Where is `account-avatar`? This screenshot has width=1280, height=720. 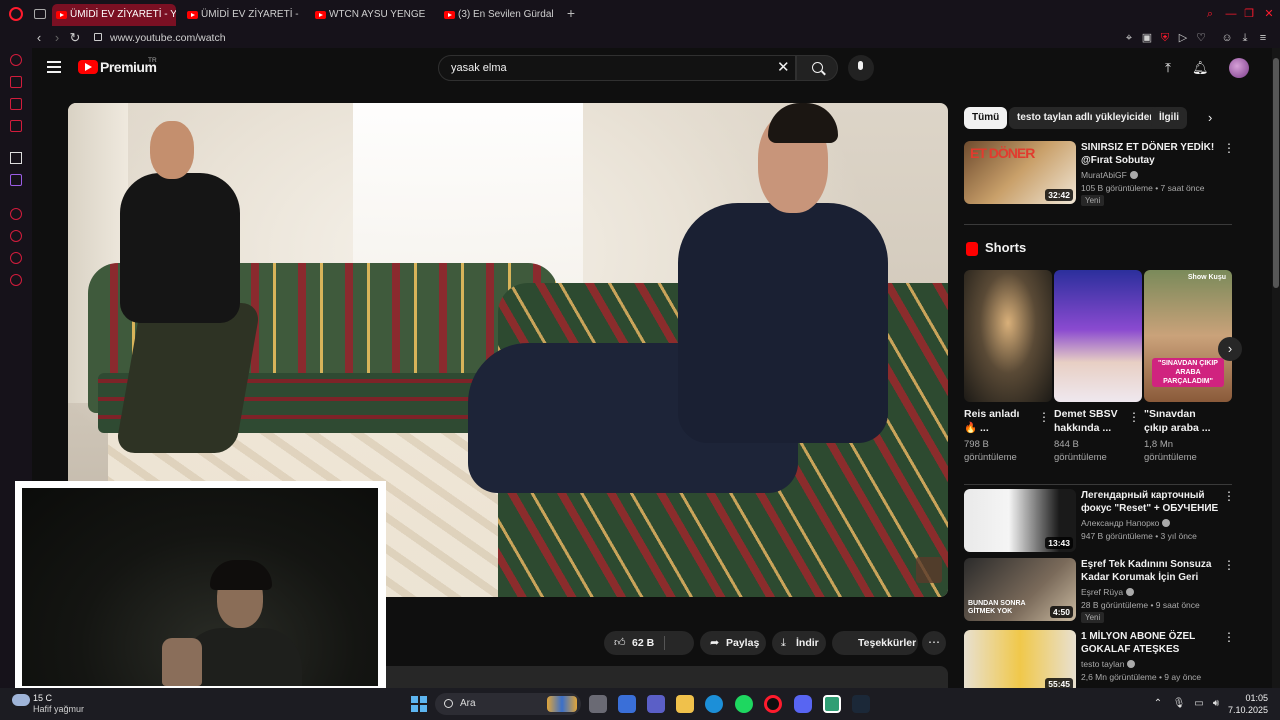 account-avatar is located at coordinates (1239, 68).